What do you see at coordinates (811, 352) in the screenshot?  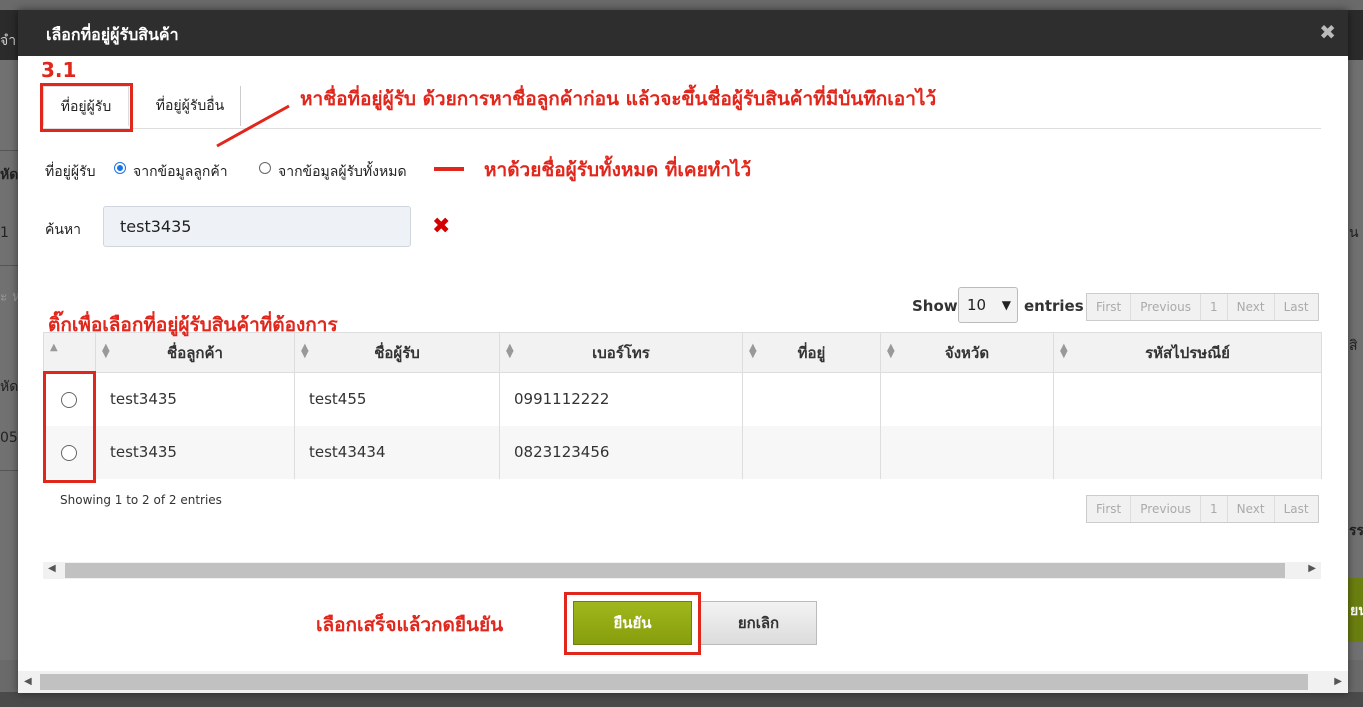 I see `column-header-address: ▲ ▼ ที่อยู่` at bounding box center [811, 352].